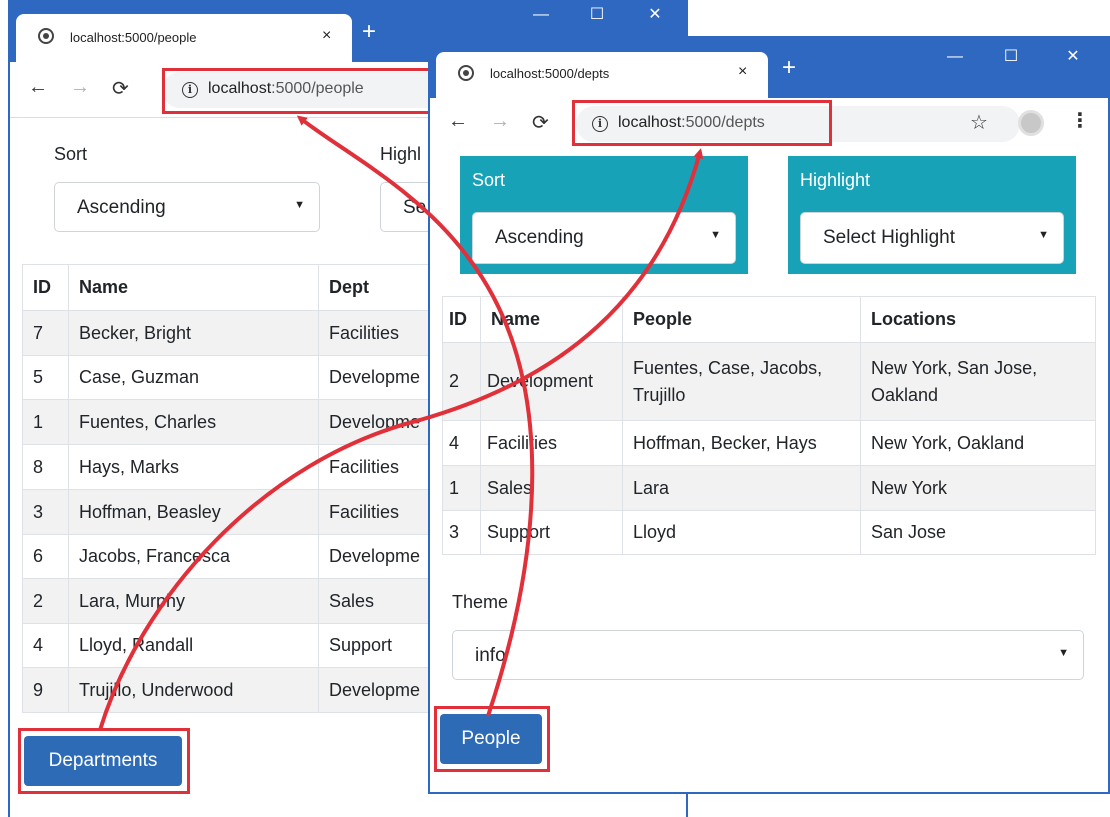  I want to click on depts-sort-panel: Sort Ascending ▼, so click(604, 215).